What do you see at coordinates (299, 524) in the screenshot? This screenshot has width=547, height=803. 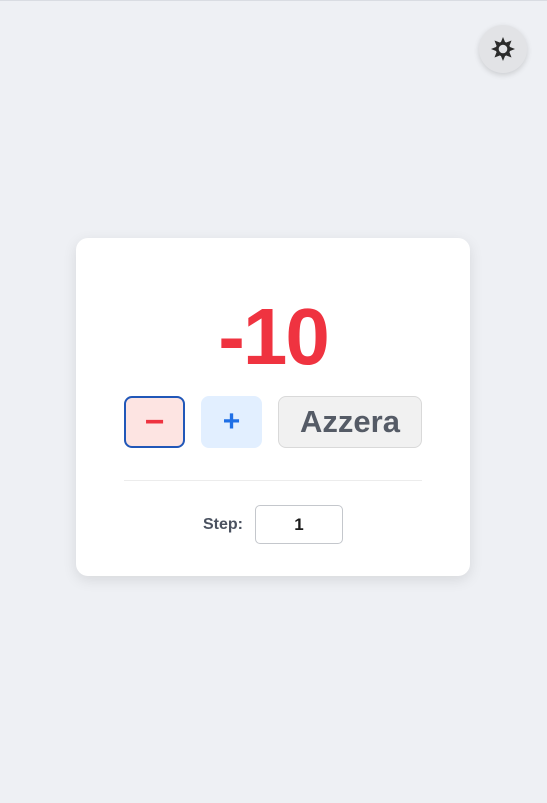 I see `step-input` at bounding box center [299, 524].